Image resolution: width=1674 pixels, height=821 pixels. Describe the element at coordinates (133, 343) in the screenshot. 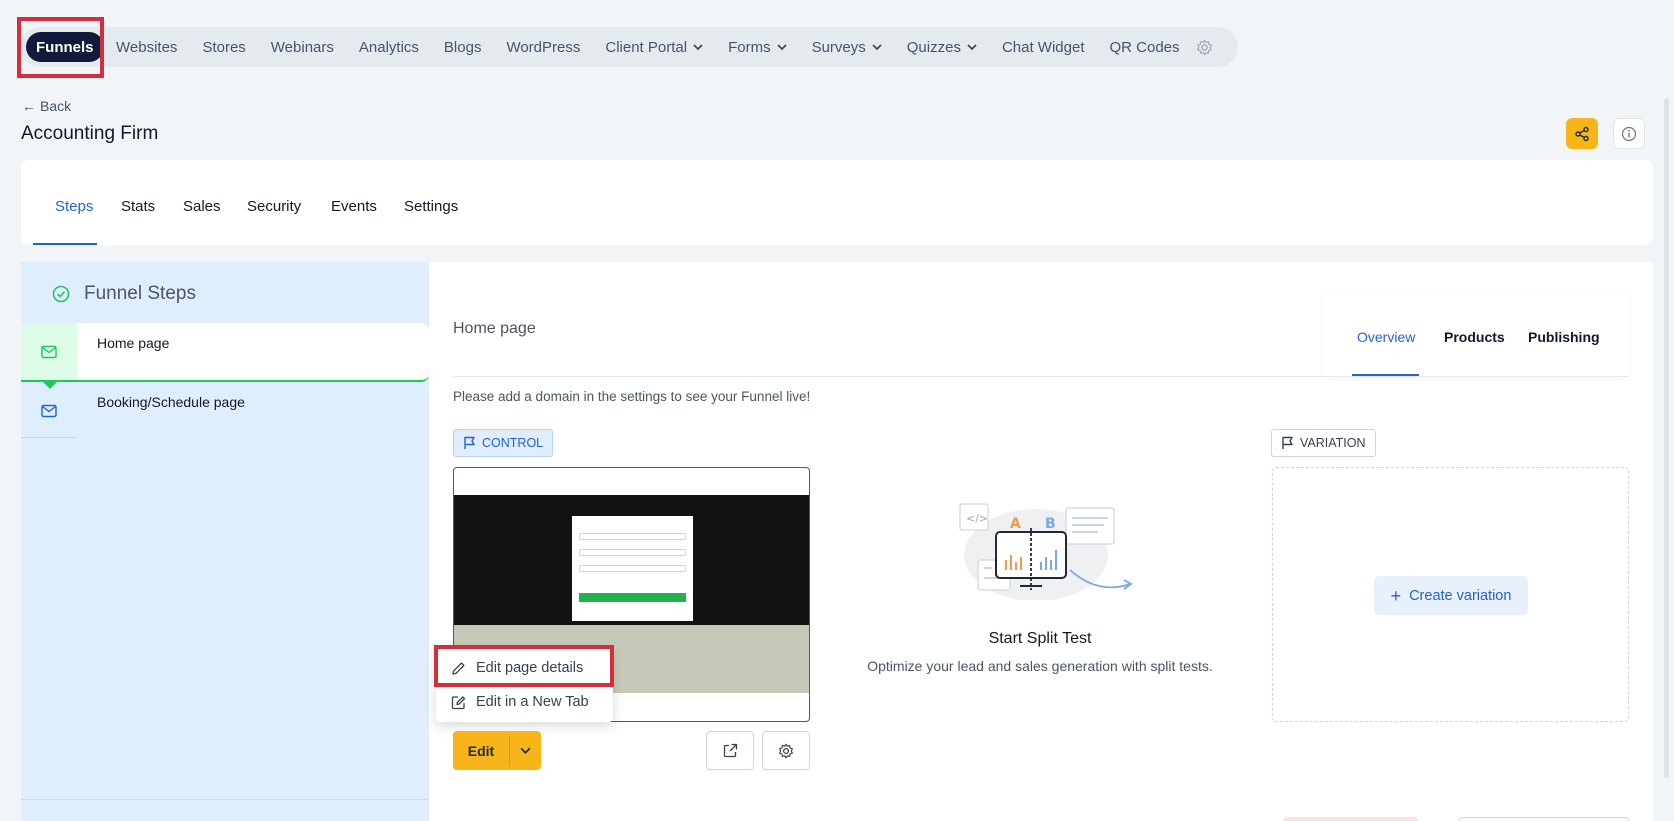

I see `step-label: Home page` at that location.